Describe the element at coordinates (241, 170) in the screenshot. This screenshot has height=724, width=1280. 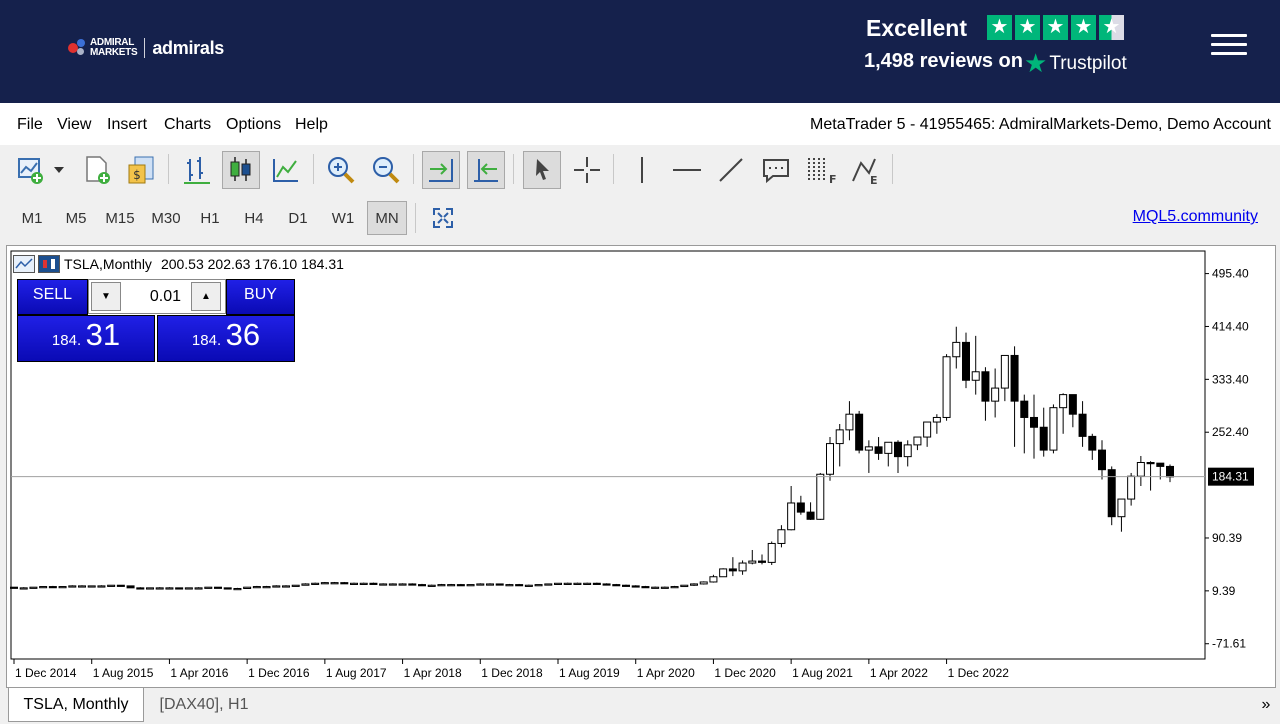
I see `candlestick-icon` at that location.